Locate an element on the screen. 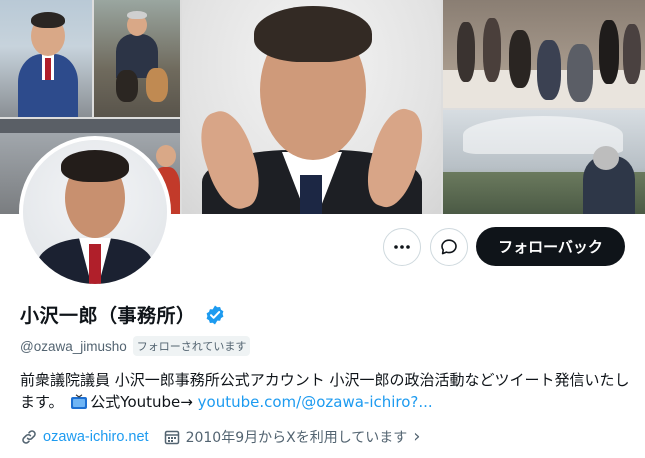 The height and width of the screenshot is (458, 645). website-item: ozawa-ichiro.net is located at coordinates (84, 437).